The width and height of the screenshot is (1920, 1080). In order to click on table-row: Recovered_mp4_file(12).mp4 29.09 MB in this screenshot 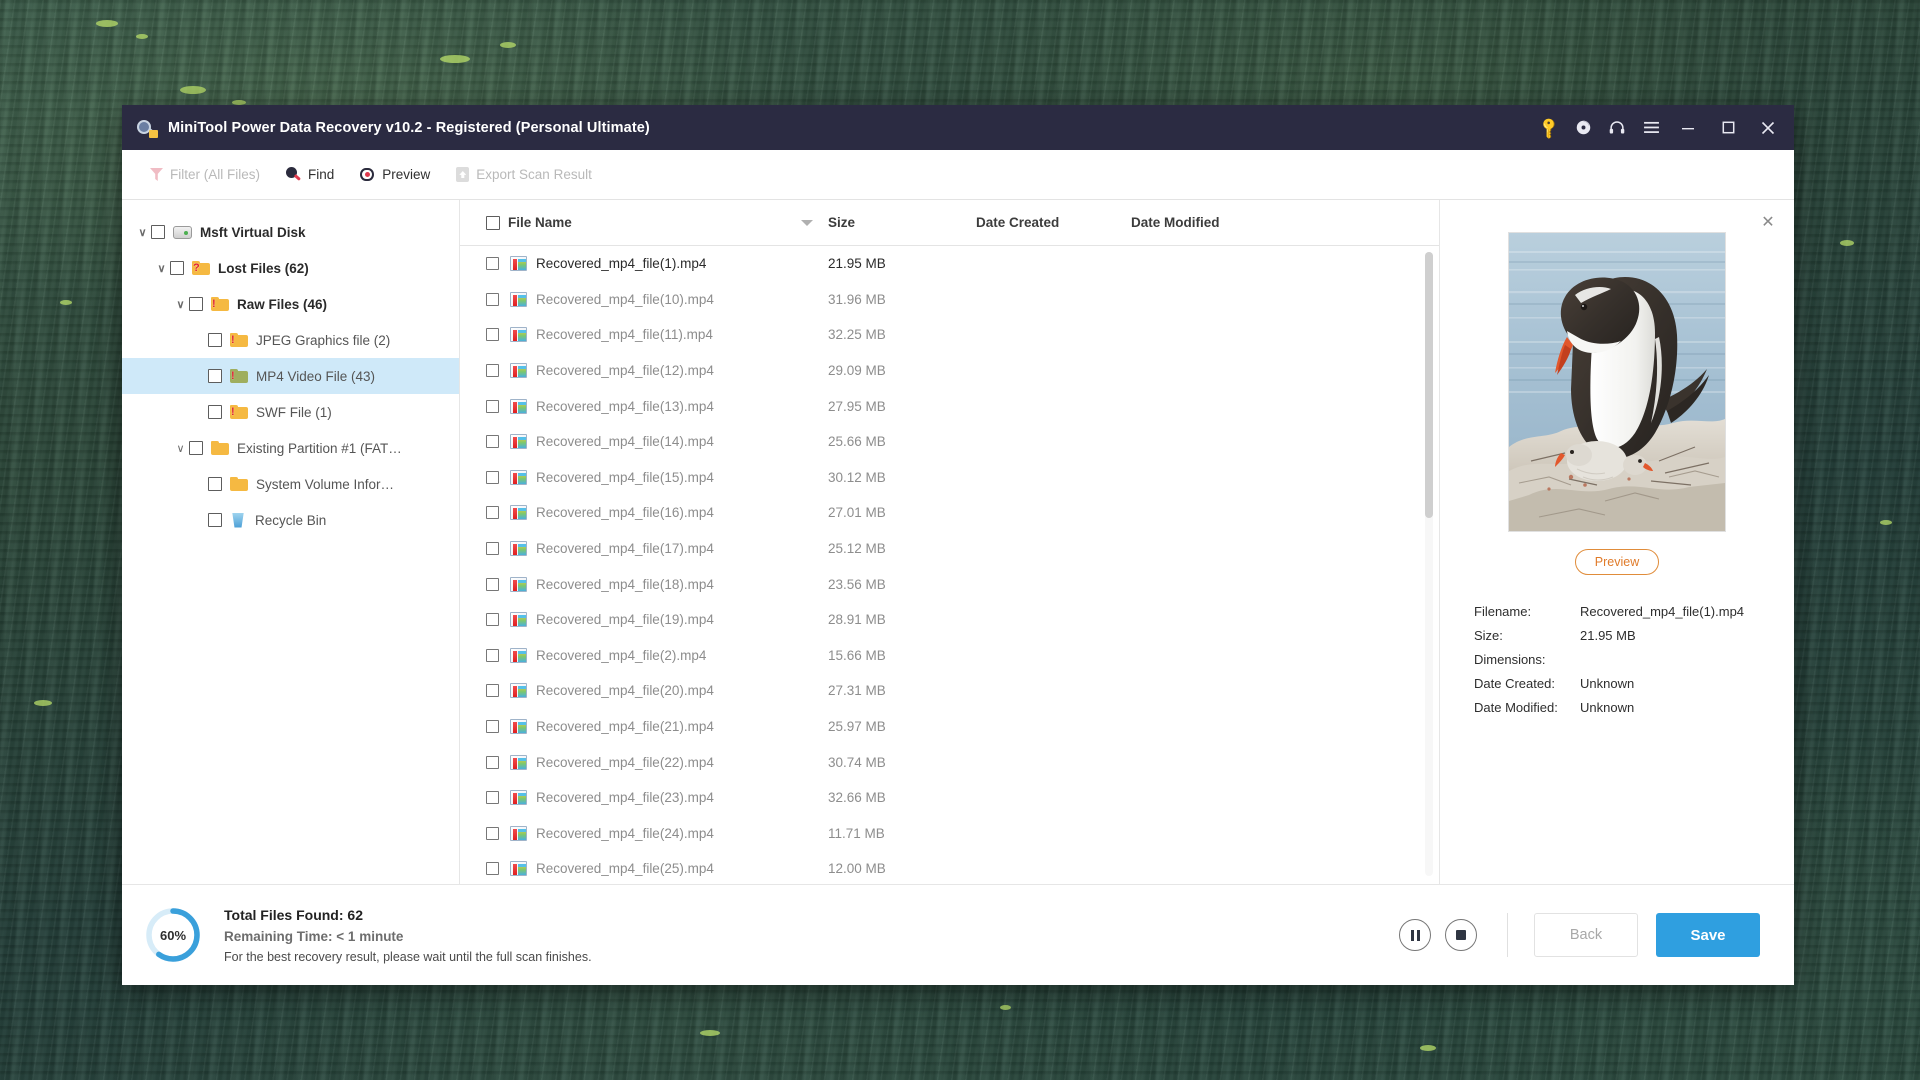, I will do `click(949, 371)`.